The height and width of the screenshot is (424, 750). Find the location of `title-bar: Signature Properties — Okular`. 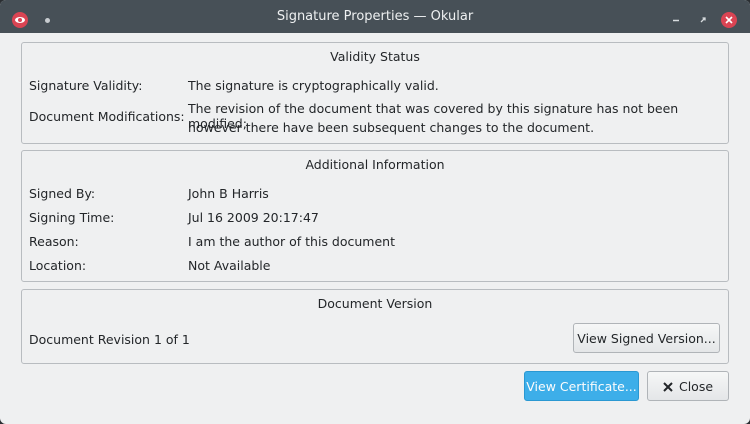

title-bar: Signature Properties — Okular is located at coordinates (375, 16).